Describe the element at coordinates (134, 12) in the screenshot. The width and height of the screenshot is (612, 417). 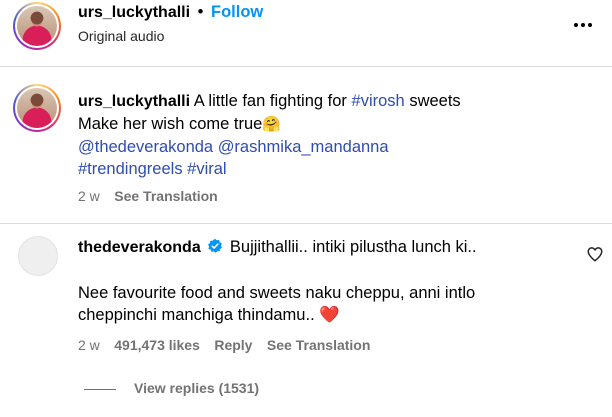
I see `header-username: urs_luckythalli` at that location.